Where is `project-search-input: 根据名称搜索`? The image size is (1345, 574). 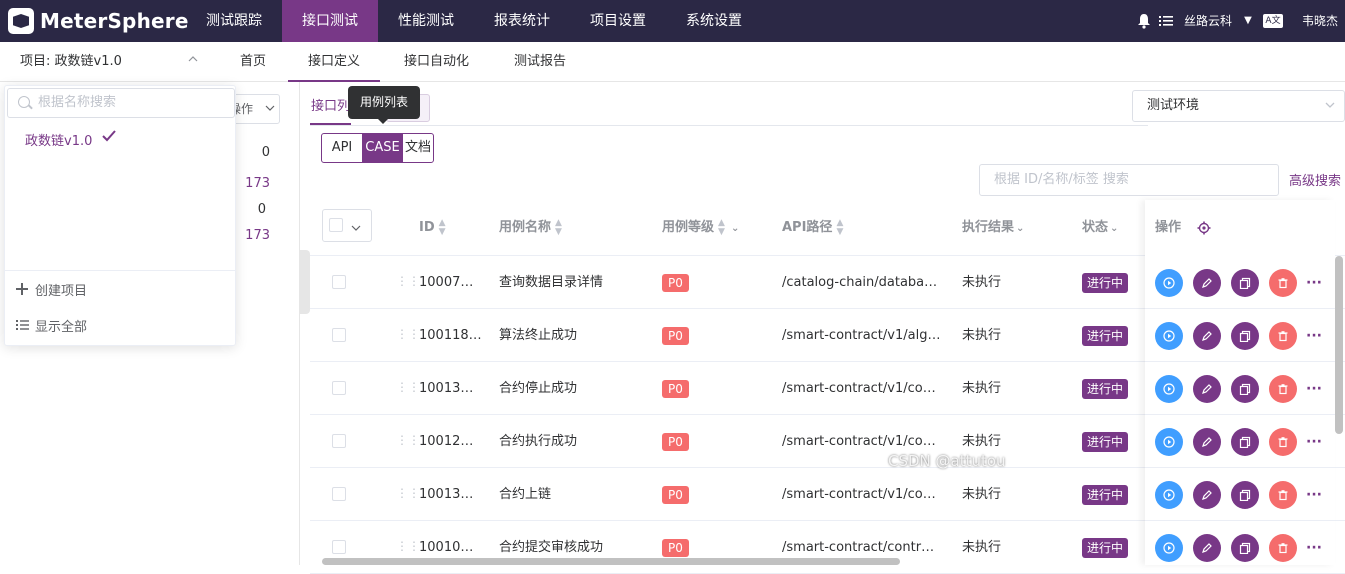 project-search-input: 根据名称搜索 is located at coordinates (121, 103).